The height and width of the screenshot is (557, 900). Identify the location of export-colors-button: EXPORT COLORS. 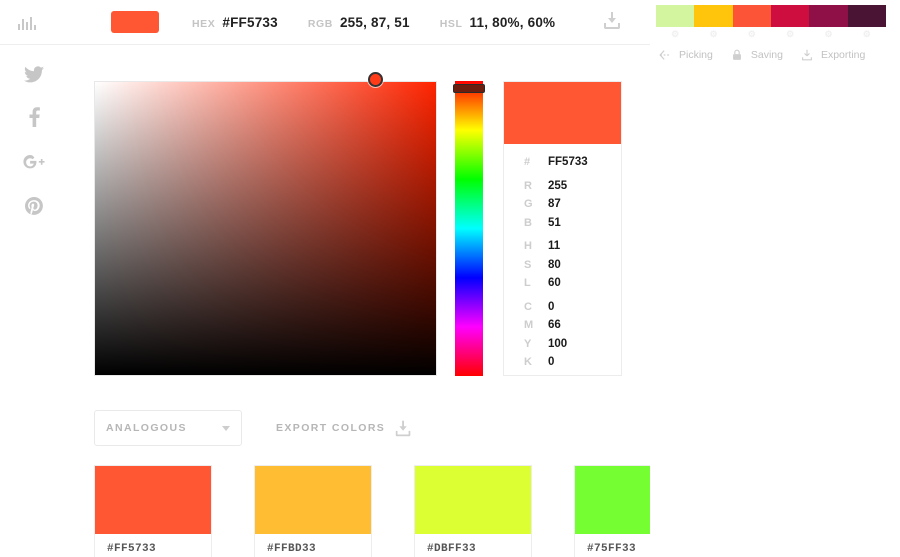
(344, 428).